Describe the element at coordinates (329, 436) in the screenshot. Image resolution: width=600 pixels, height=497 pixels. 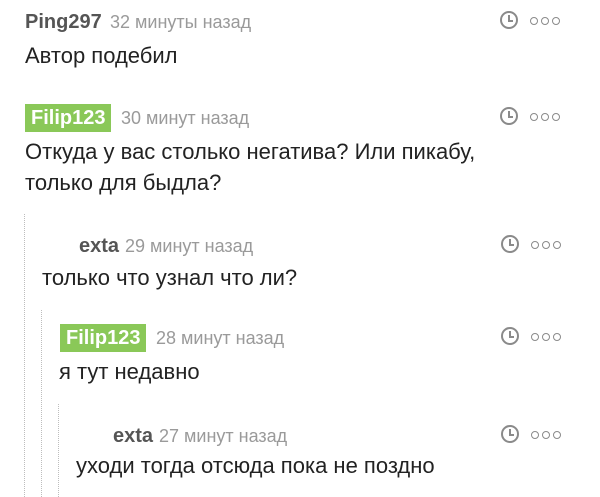
I see `comment-header: exta 27 минут назад` at that location.